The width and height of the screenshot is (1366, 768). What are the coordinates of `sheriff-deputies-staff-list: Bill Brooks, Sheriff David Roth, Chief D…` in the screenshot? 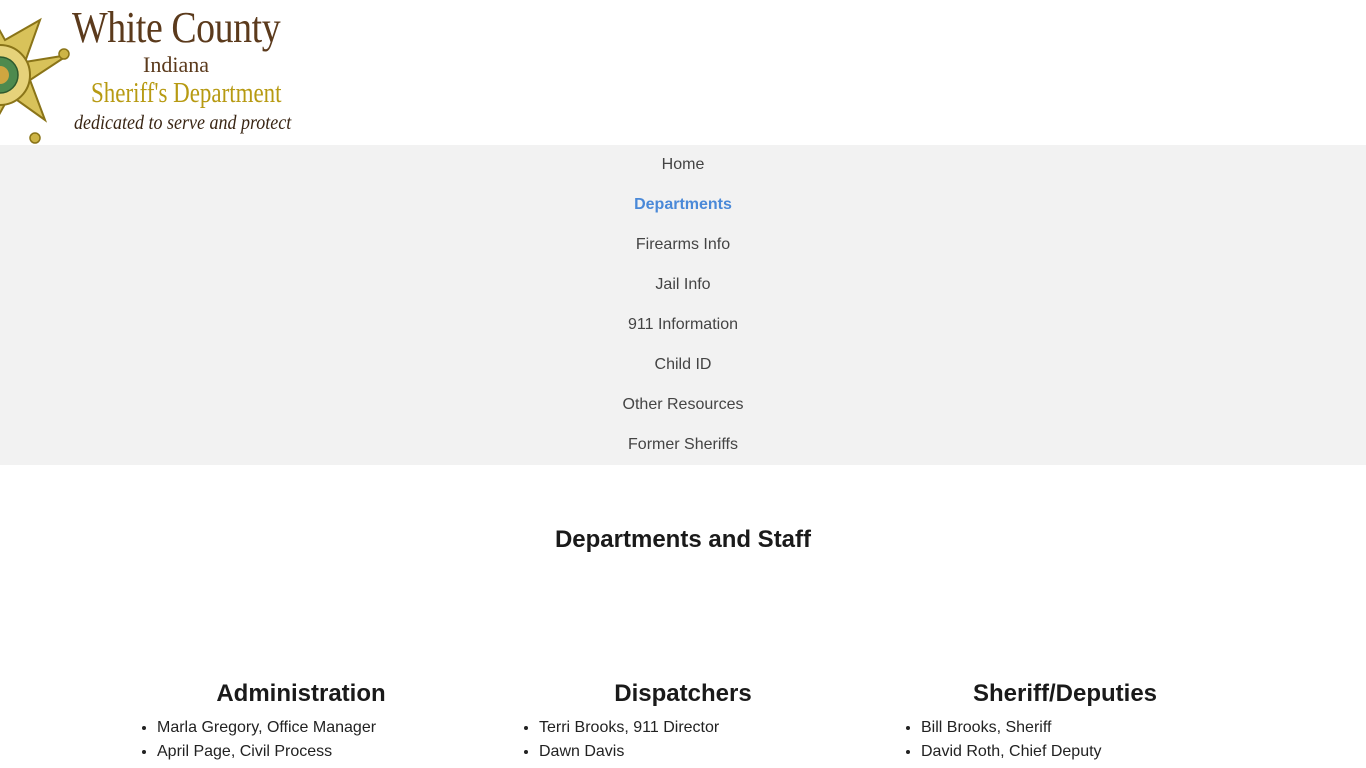 It's located at (1065, 740).